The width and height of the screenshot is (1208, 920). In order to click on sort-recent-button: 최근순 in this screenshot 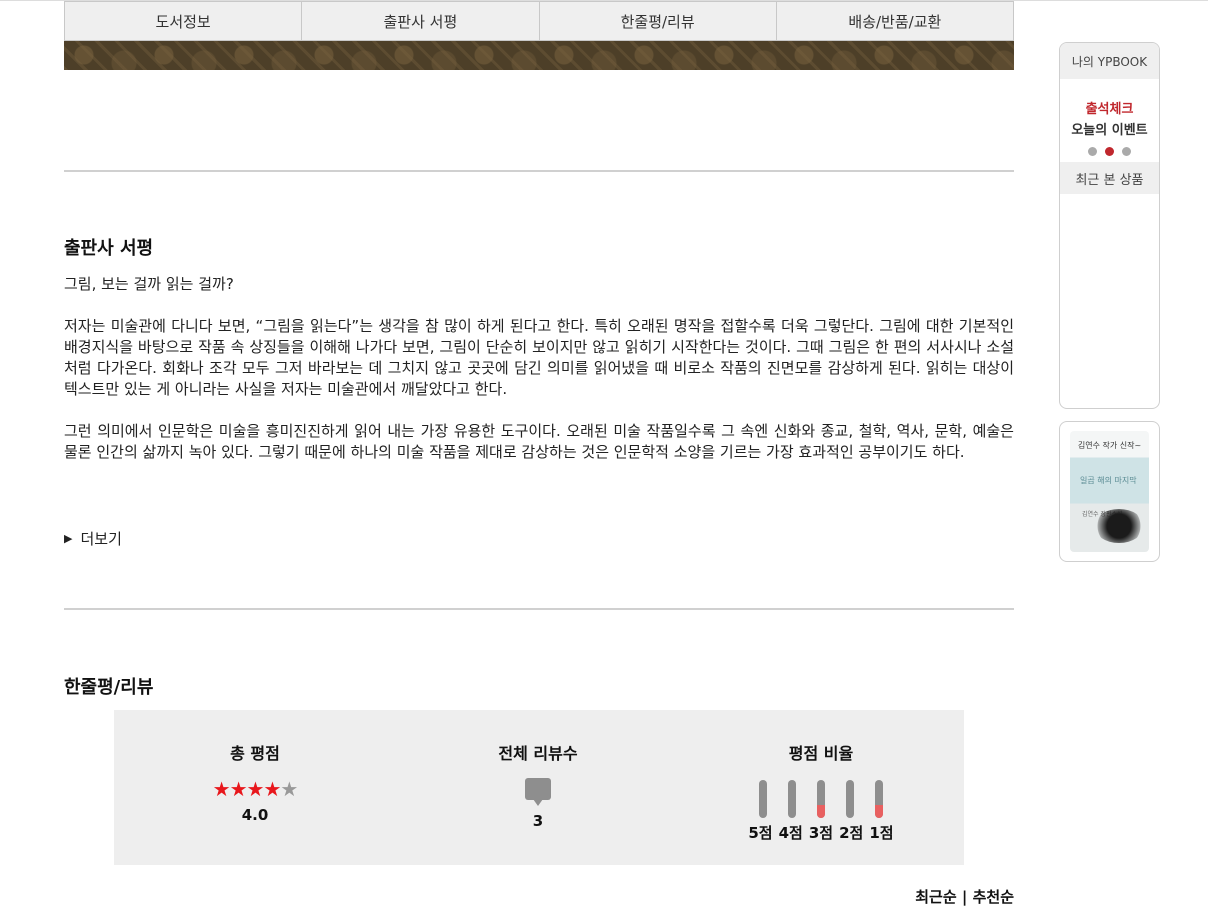, I will do `click(935, 897)`.